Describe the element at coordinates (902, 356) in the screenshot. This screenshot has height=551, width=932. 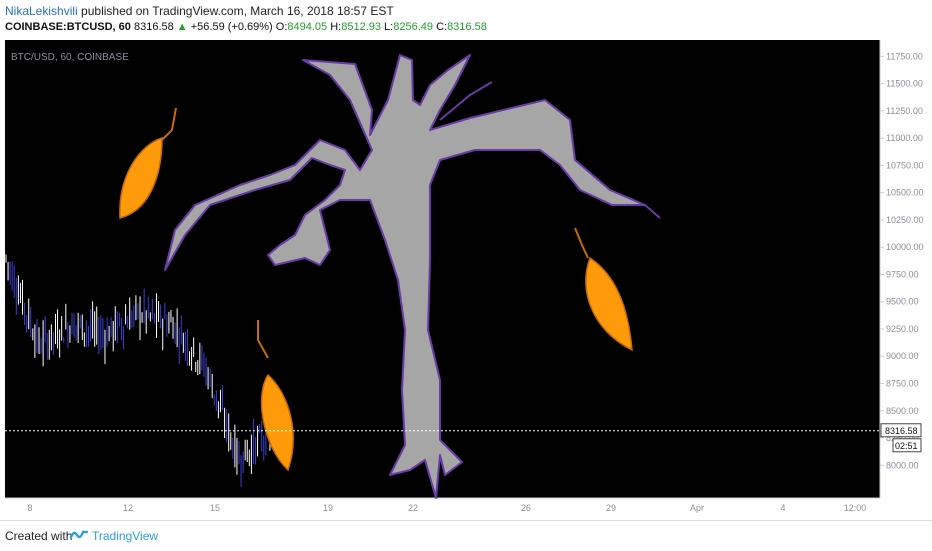
I see `y-tick-label: 9000.00` at that location.